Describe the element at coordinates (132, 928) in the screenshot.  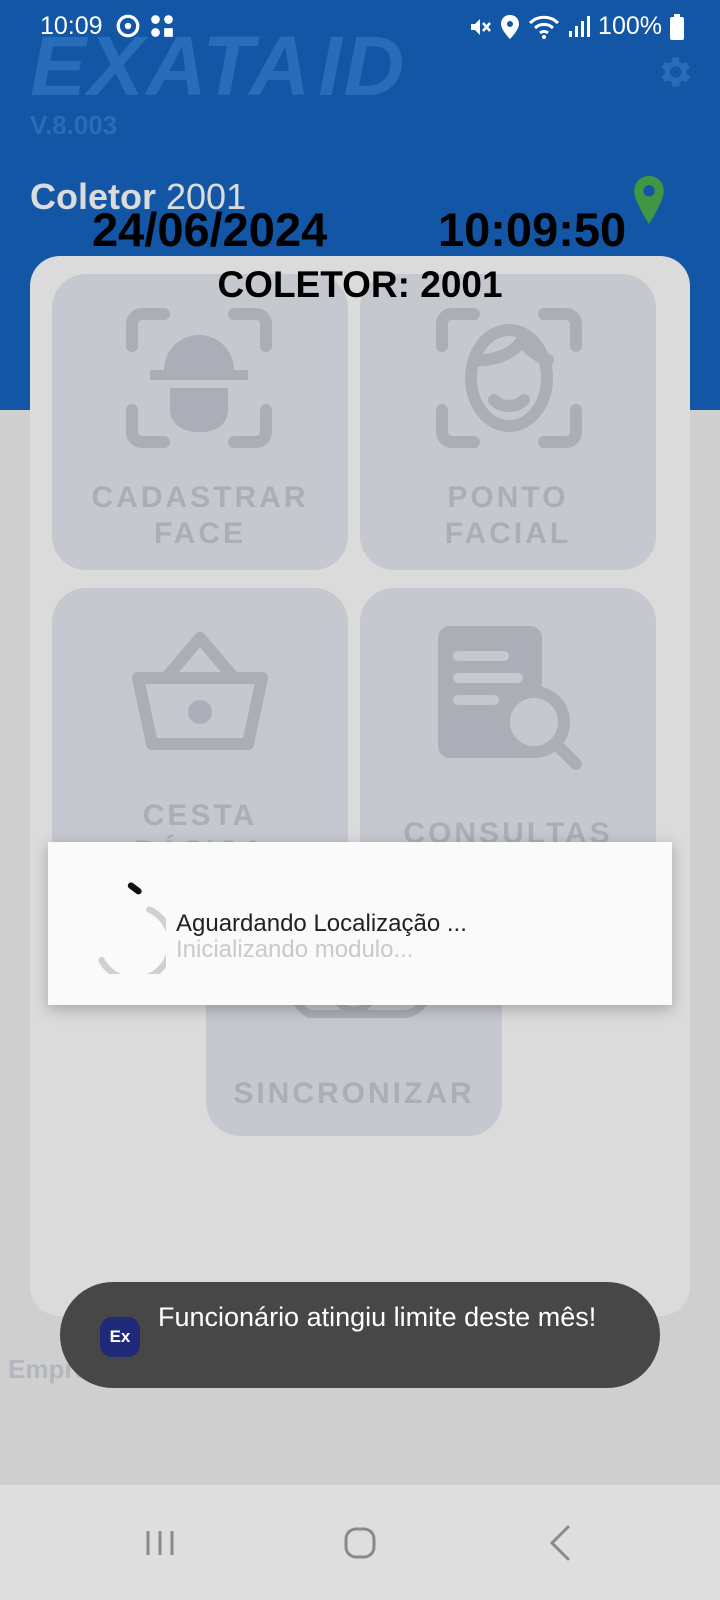
I see `loading-spinner-icon` at that location.